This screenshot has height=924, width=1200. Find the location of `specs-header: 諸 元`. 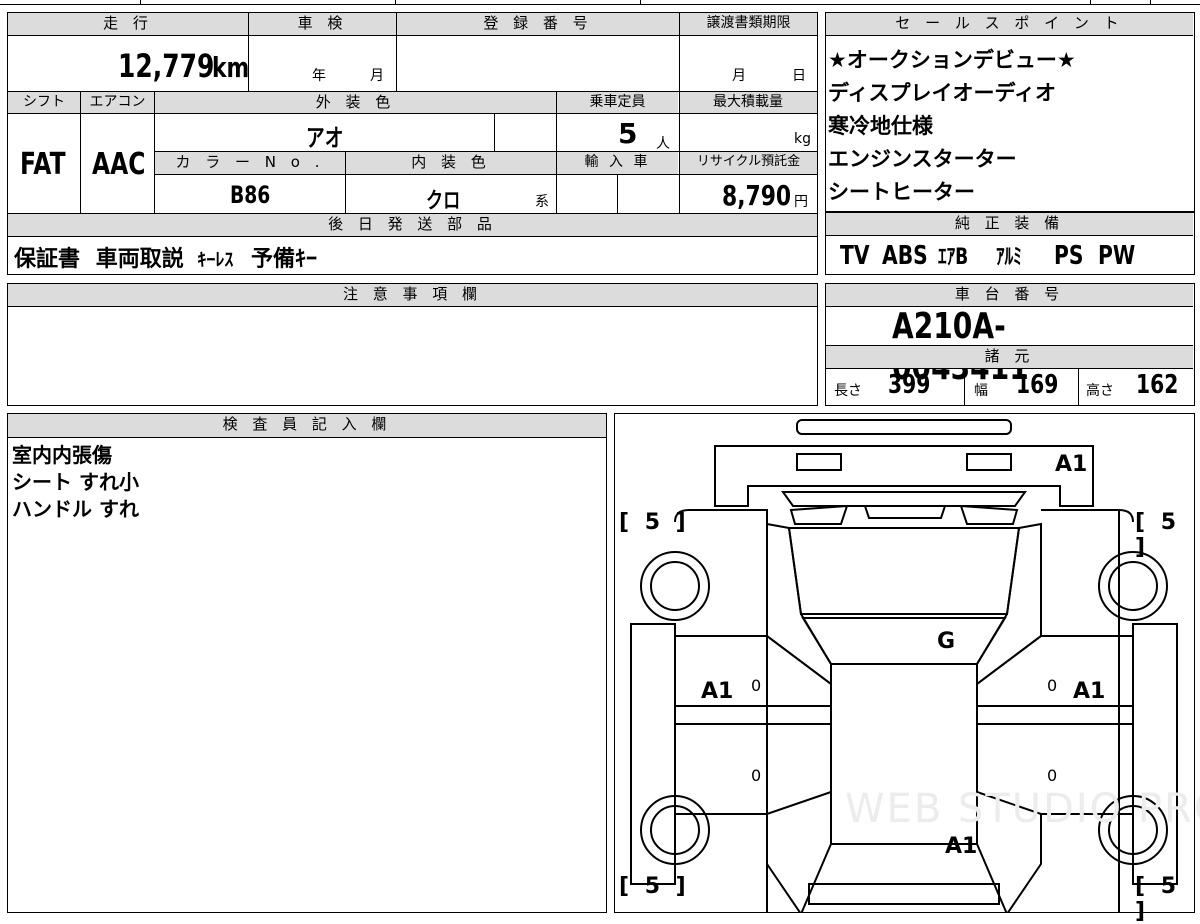

specs-header: 諸 元 is located at coordinates (1009, 357).